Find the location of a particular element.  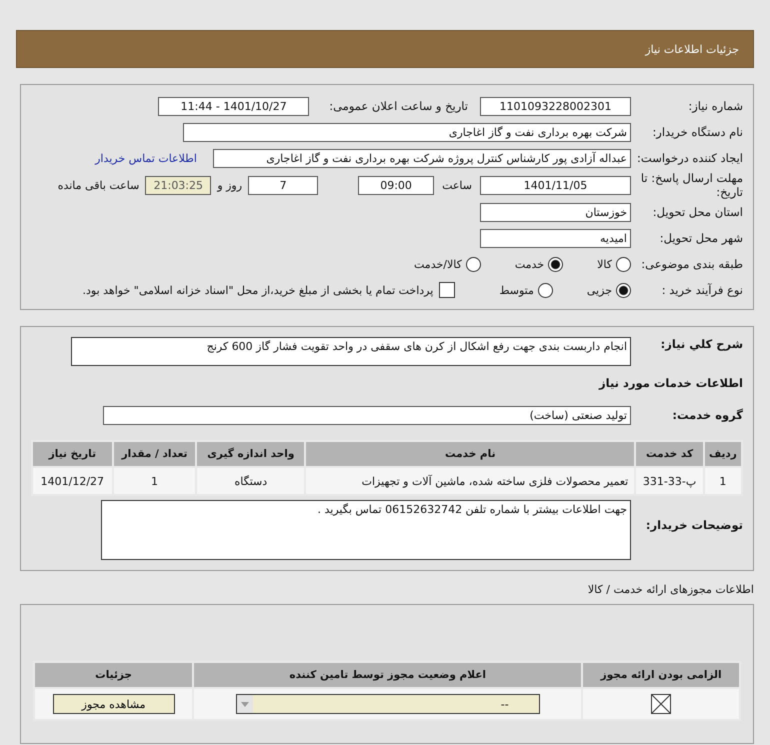

need-number-field: 1101093228002301 is located at coordinates (555, 106).